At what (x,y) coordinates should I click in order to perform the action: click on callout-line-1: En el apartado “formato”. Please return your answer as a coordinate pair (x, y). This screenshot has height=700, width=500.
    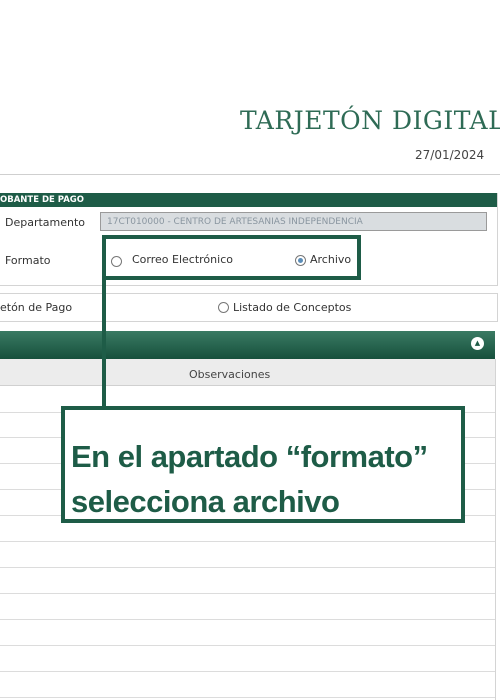
    Looking at the image, I should click on (249, 456).